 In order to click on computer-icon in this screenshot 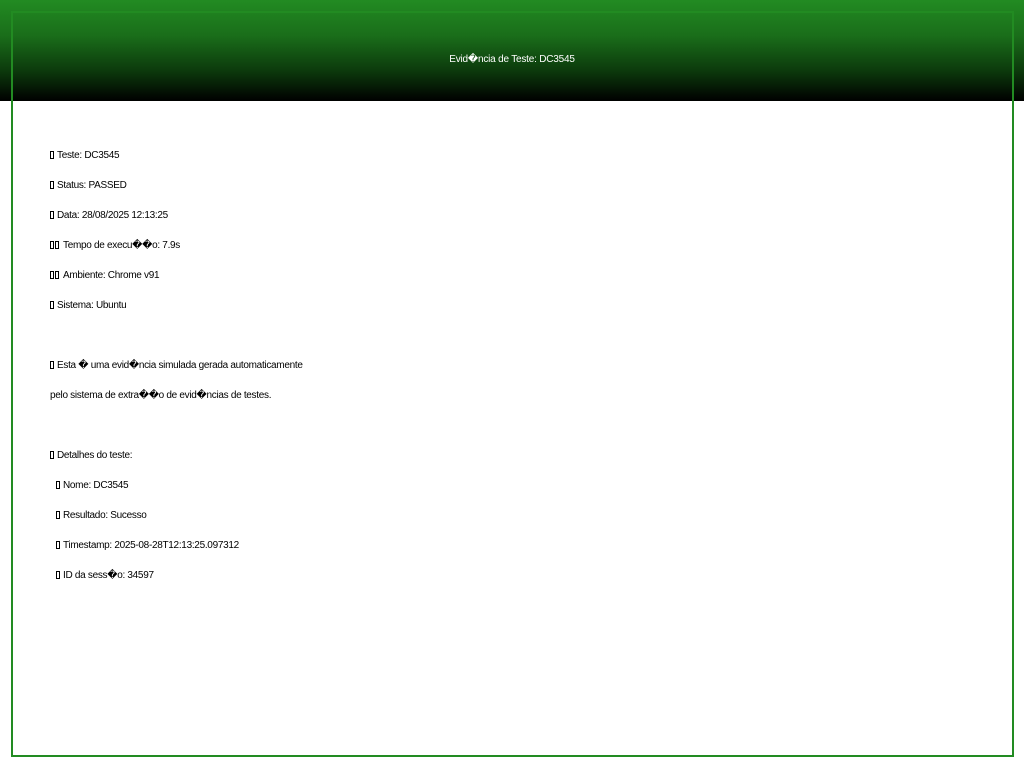, I will do `click(52, 305)`.